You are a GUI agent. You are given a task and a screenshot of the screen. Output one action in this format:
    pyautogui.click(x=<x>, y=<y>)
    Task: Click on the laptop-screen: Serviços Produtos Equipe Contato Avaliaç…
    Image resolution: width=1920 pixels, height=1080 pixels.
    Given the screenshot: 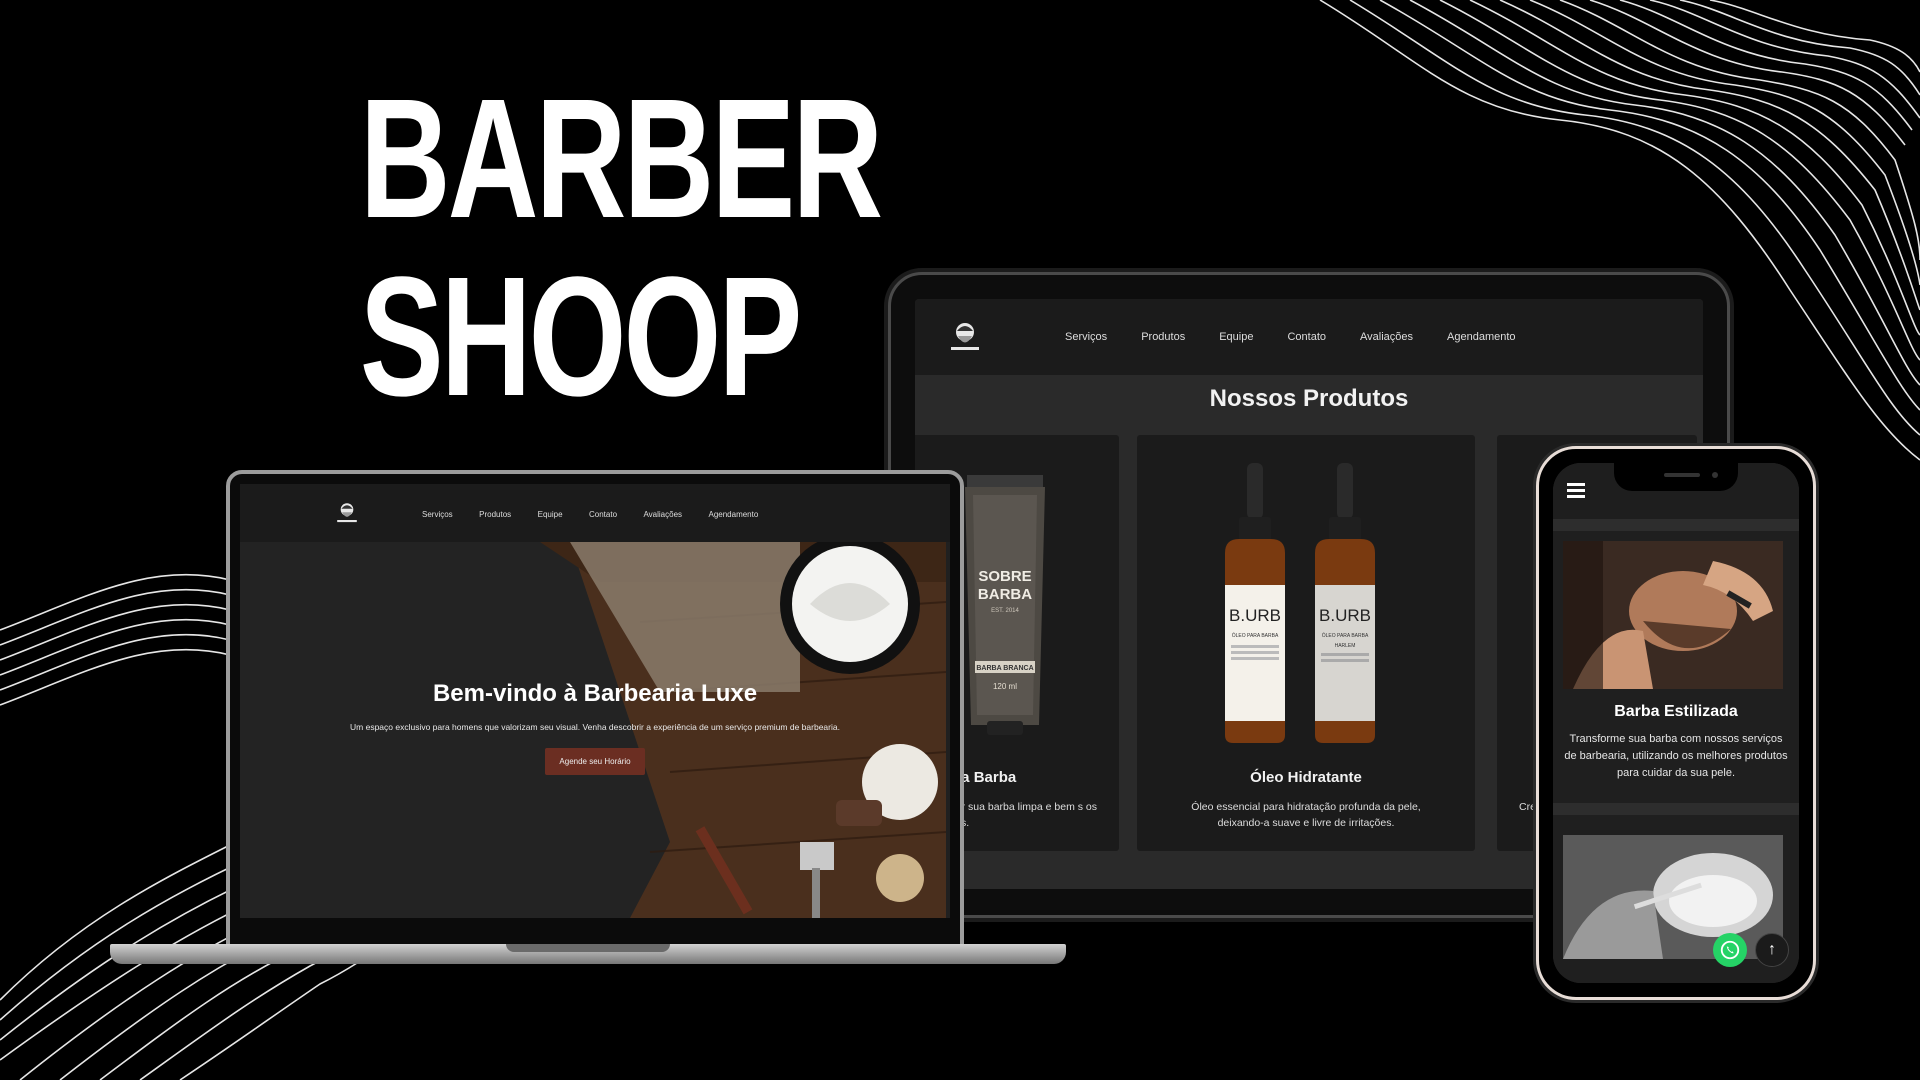 What is the action you would take?
    pyautogui.click(x=595, y=701)
    